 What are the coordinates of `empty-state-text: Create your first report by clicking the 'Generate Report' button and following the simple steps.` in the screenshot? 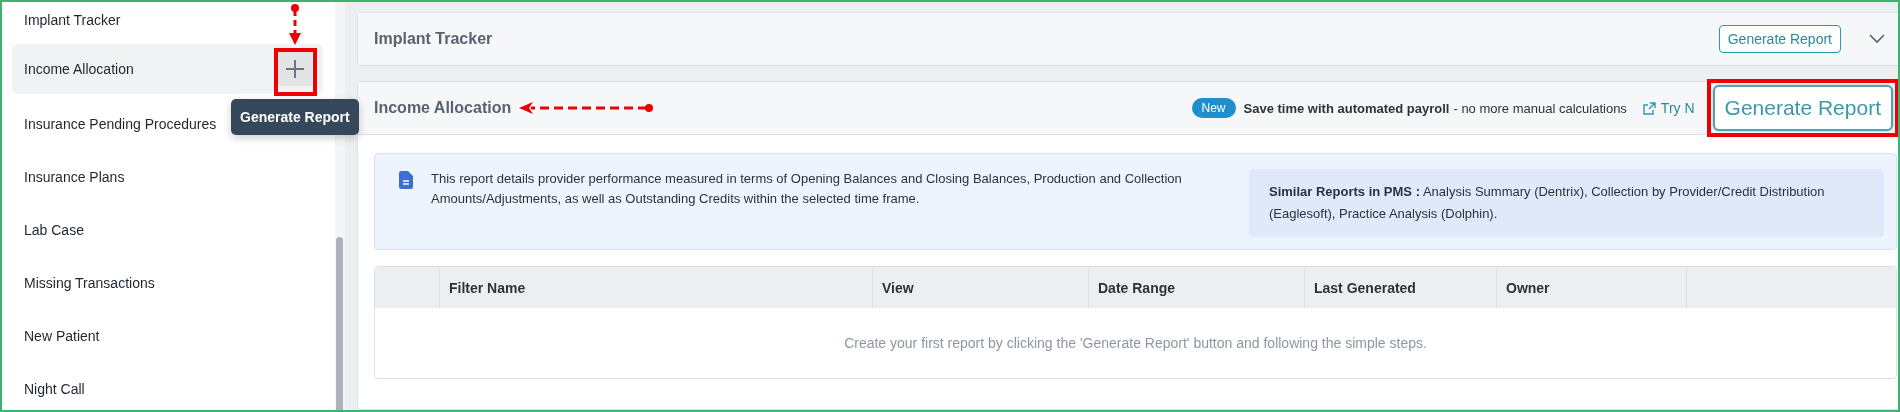 It's located at (1135, 343).